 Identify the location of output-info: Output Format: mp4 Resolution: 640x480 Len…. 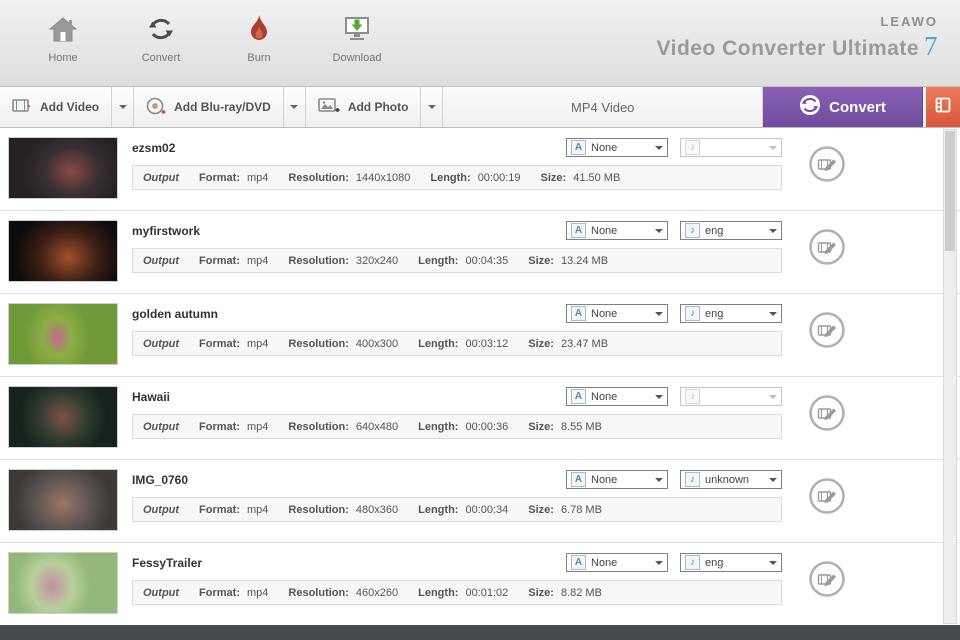
(457, 426).